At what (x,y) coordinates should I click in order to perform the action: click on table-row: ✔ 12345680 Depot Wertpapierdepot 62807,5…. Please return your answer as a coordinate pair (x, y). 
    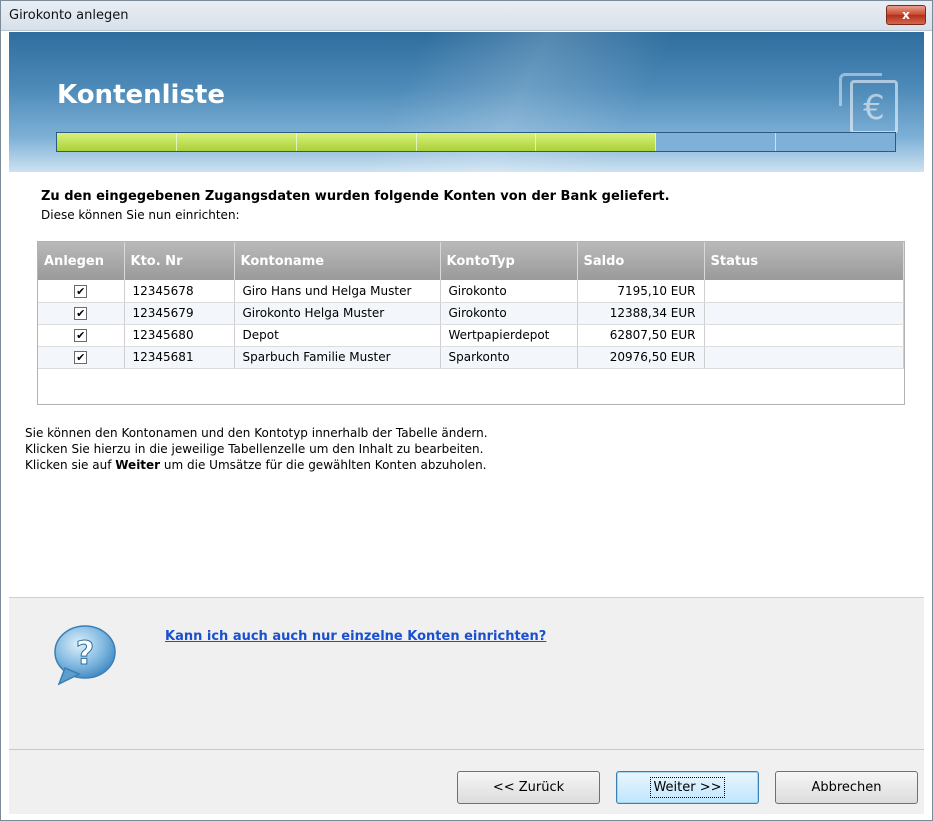
    Looking at the image, I should click on (471, 335).